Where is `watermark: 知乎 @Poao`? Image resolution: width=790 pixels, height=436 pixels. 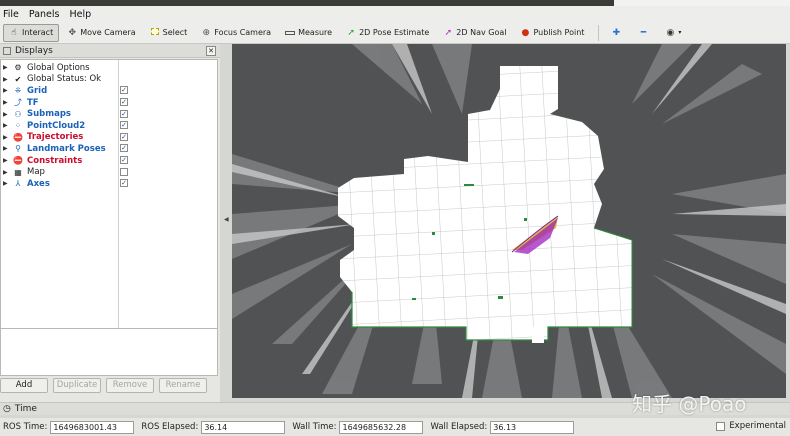
watermark: 知乎 @Poao is located at coordinates (689, 404).